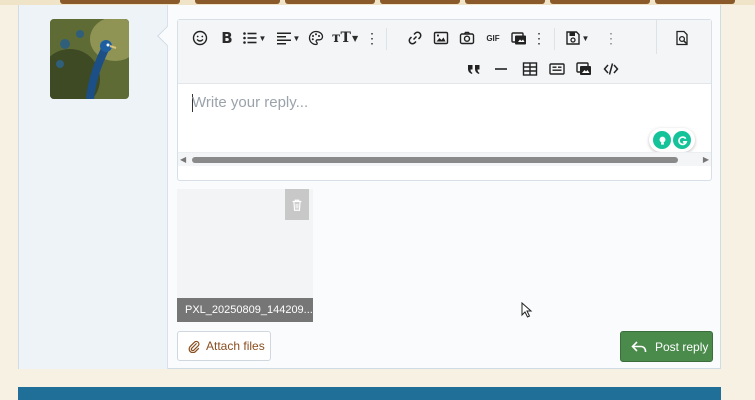  Describe the element at coordinates (435, 160) in the screenshot. I see `scrollbar-thumb` at that location.